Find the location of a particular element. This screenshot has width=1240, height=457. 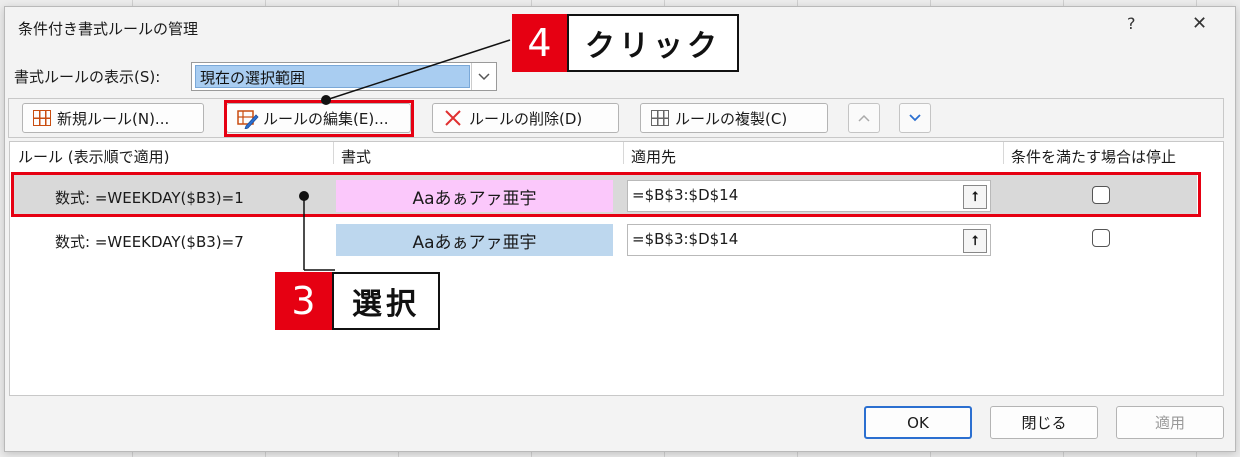

step4-label: クリック is located at coordinates (653, 43).